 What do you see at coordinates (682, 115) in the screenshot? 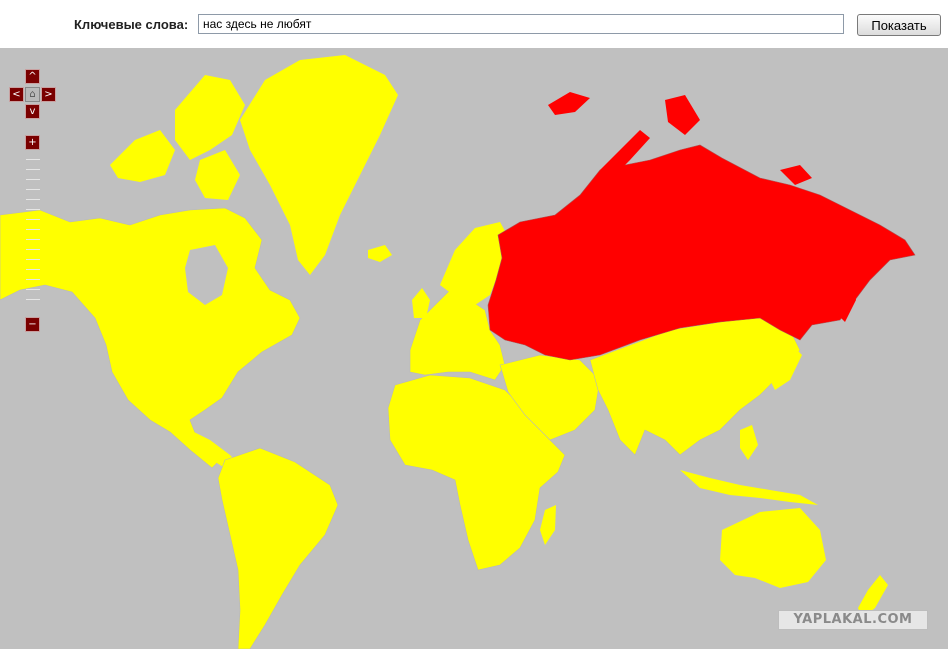
I see `severnaya-zemlya` at bounding box center [682, 115].